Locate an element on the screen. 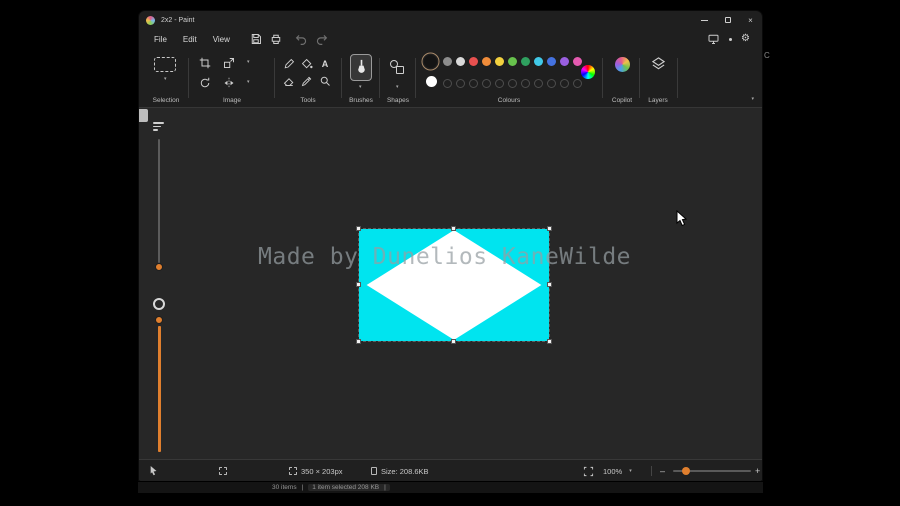 The image size is (900, 506). secondary-color-swatch is located at coordinates (431, 81).